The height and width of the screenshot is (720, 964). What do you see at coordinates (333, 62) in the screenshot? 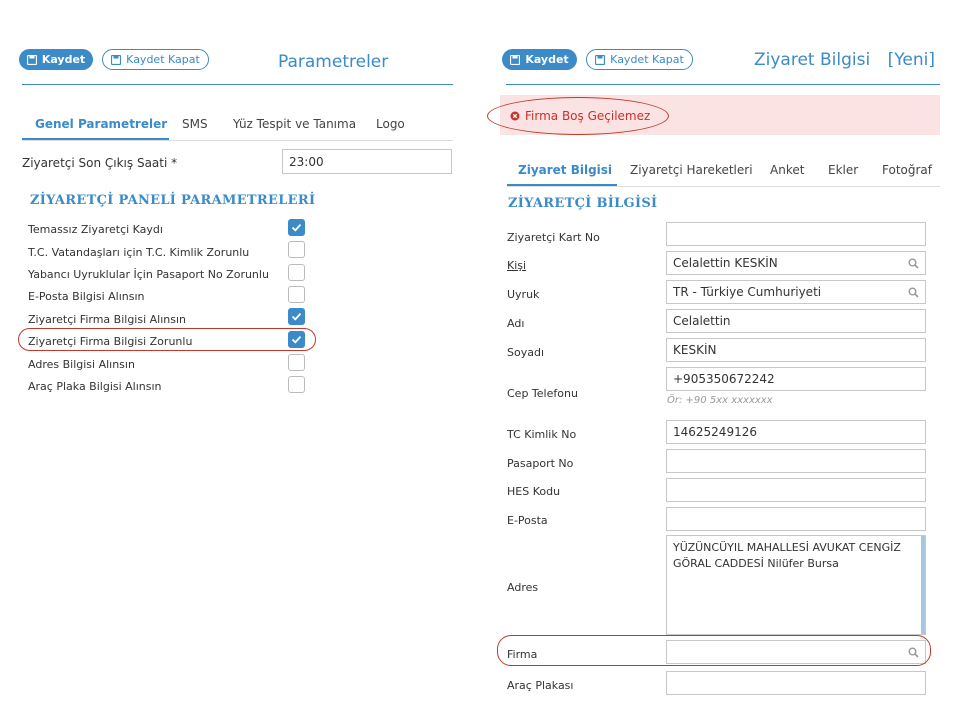
I see `left-page-title: Parametreler` at bounding box center [333, 62].